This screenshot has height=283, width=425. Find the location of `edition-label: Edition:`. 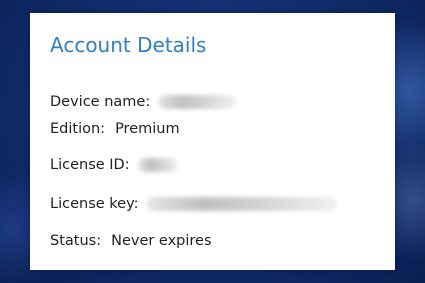

edition-label: Edition: is located at coordinates (78, 129).